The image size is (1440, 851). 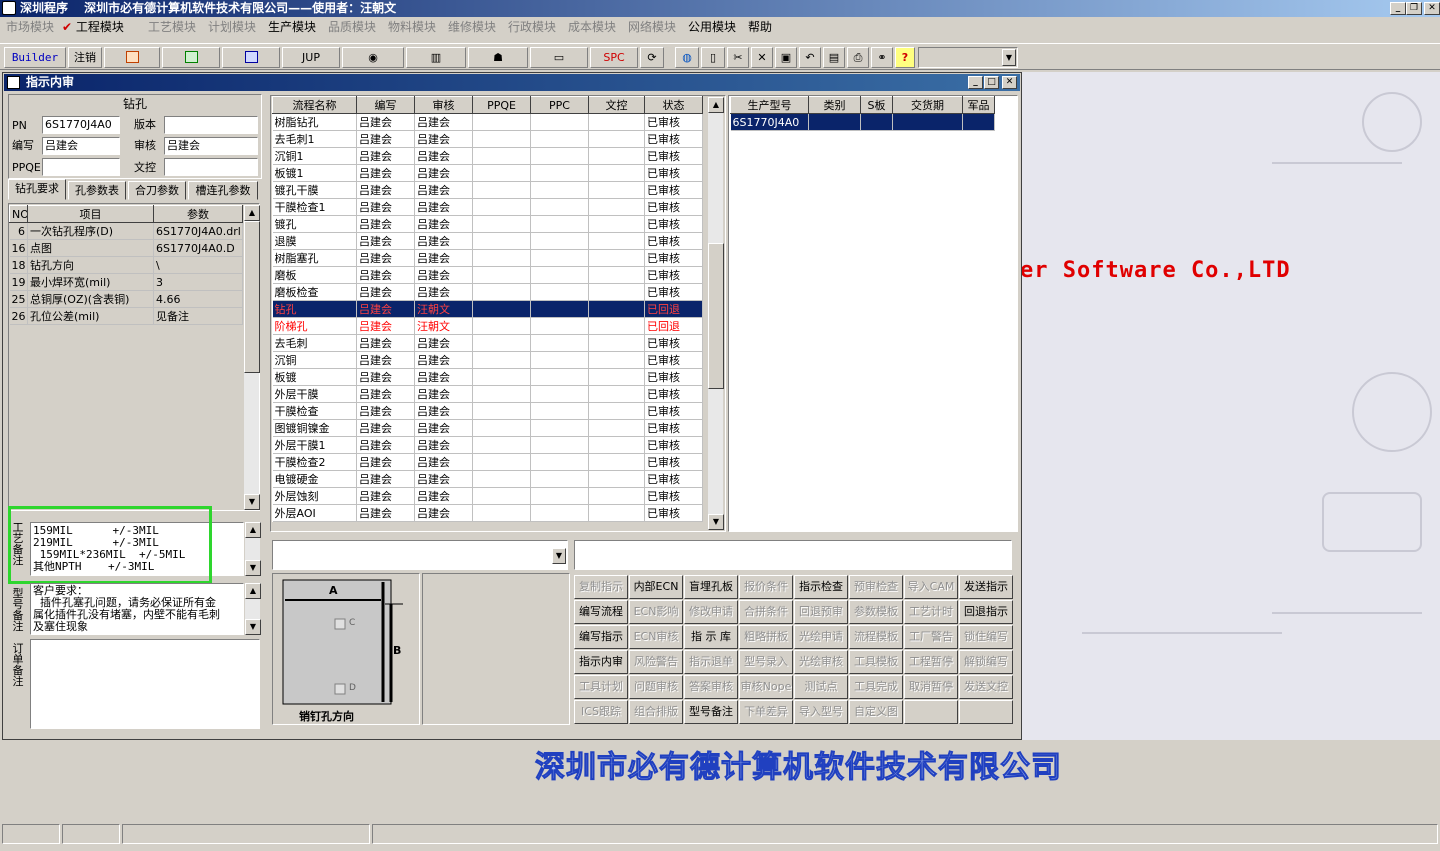 I want to click on action-button-5-2: 型号备注, so click(x=711, y=712).